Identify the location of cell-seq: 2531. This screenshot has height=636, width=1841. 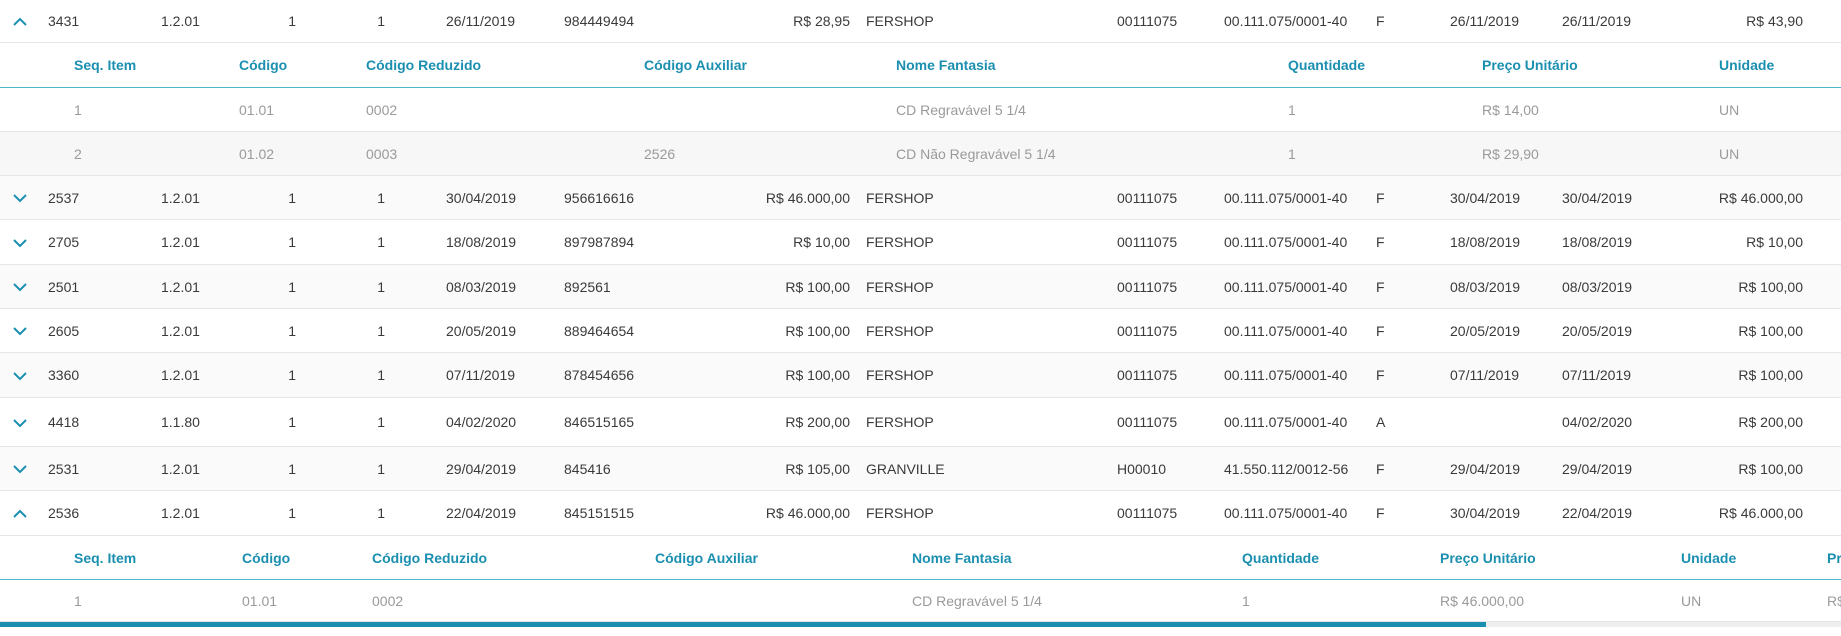
(64, 469).